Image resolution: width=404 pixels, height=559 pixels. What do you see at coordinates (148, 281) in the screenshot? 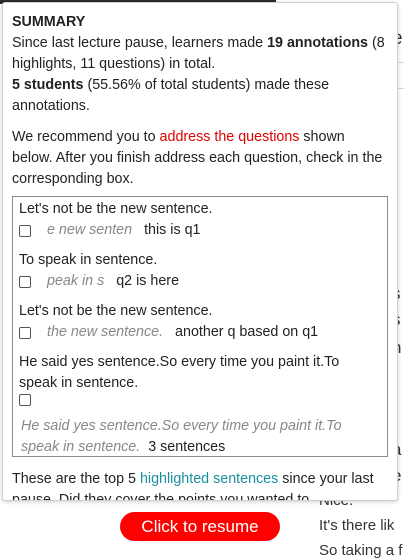
I see `question-text: q2 is here` at bounding box center [148, 281].